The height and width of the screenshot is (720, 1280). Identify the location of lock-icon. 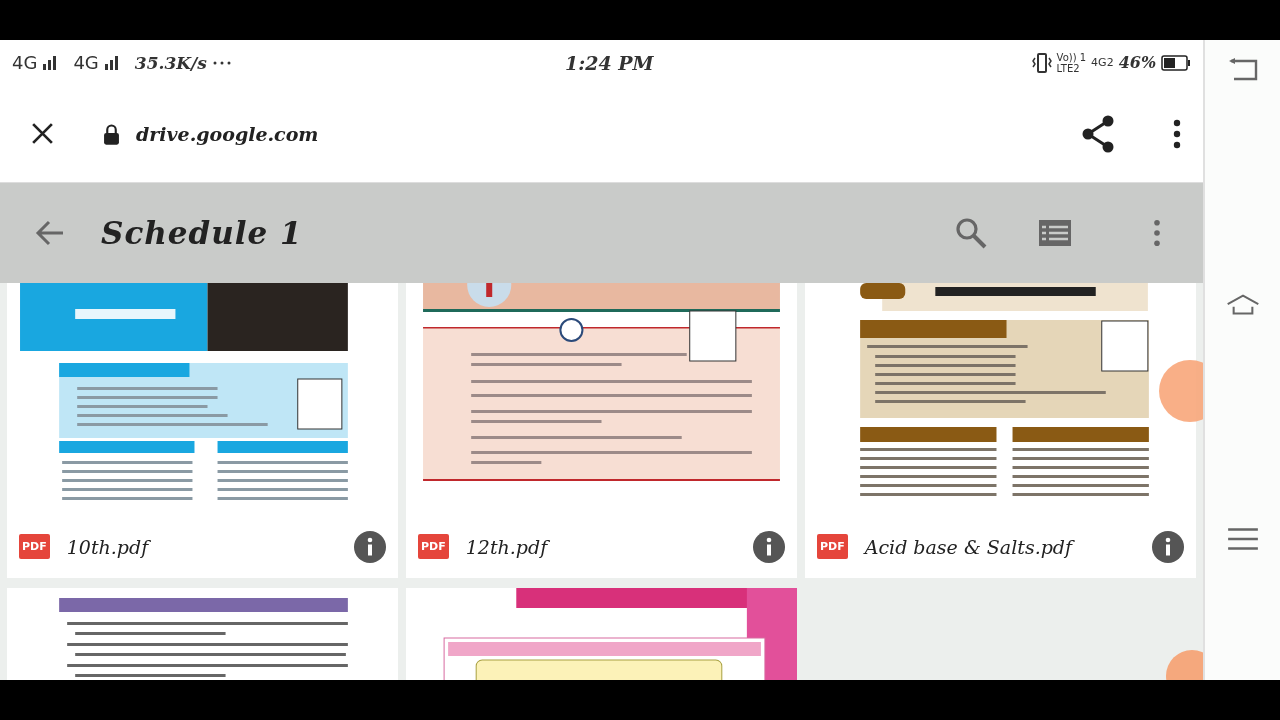
(111, 133).